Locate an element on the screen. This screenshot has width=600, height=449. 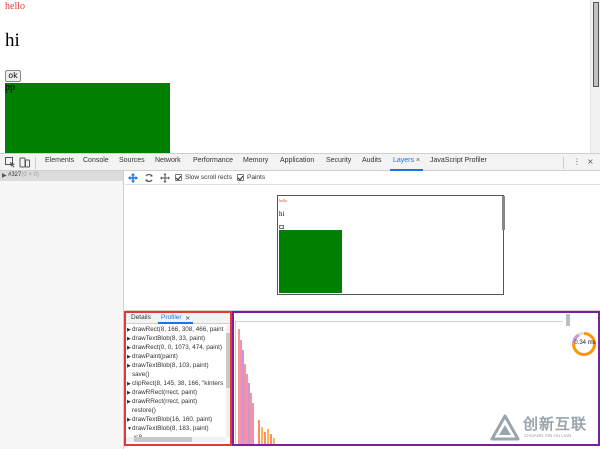
paint-command-row: ▶drawTextBlob(8, 33, paint) is located at coordinates (166, 338).